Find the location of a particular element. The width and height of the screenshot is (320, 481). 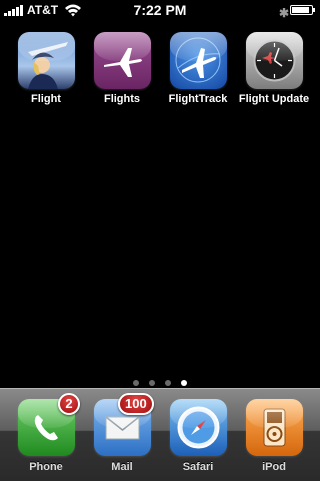

phone-badge: 2 is located at coordinates (69, 404).